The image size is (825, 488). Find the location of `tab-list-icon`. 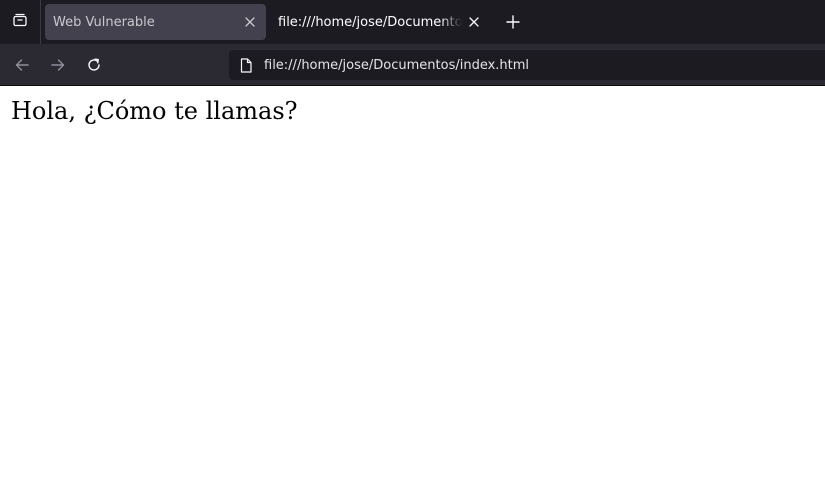

tab-list-icon is located at coordinates (20, 22).